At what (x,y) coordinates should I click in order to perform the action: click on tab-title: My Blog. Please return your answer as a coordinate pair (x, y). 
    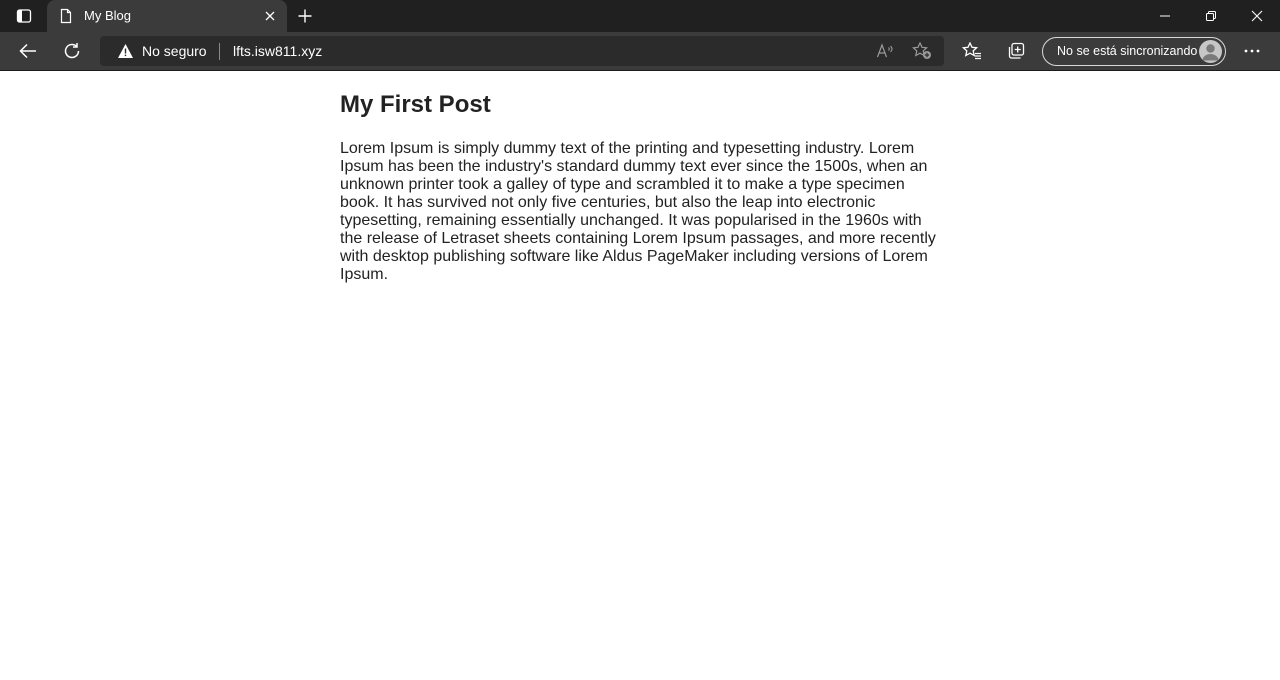
    Looking at the image, I should click on (107, 15).